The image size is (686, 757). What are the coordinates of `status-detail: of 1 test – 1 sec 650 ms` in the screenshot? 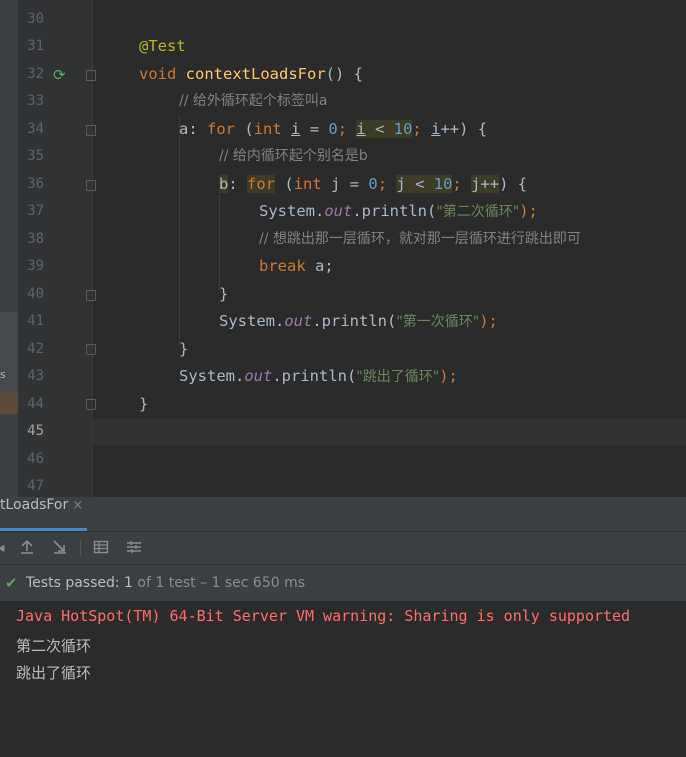 It's located at (219, 583).